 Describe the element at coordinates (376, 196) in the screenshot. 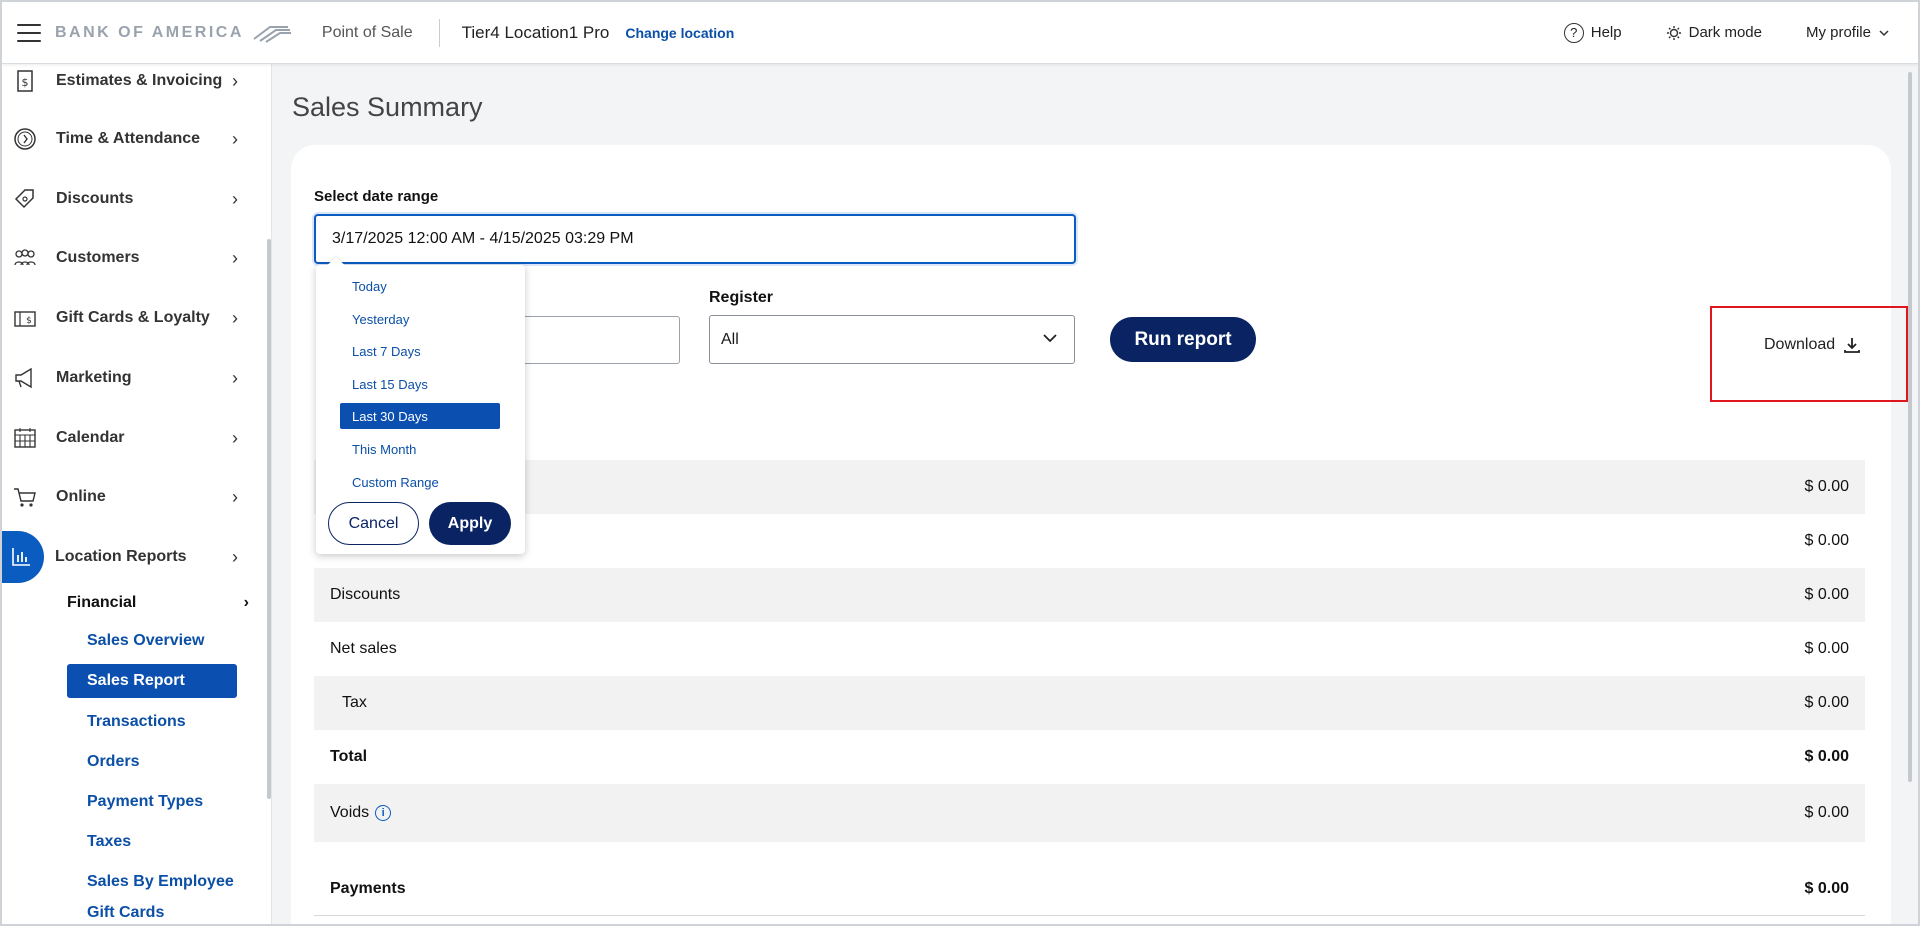

I see `date-range-label: Select date range` at that location.